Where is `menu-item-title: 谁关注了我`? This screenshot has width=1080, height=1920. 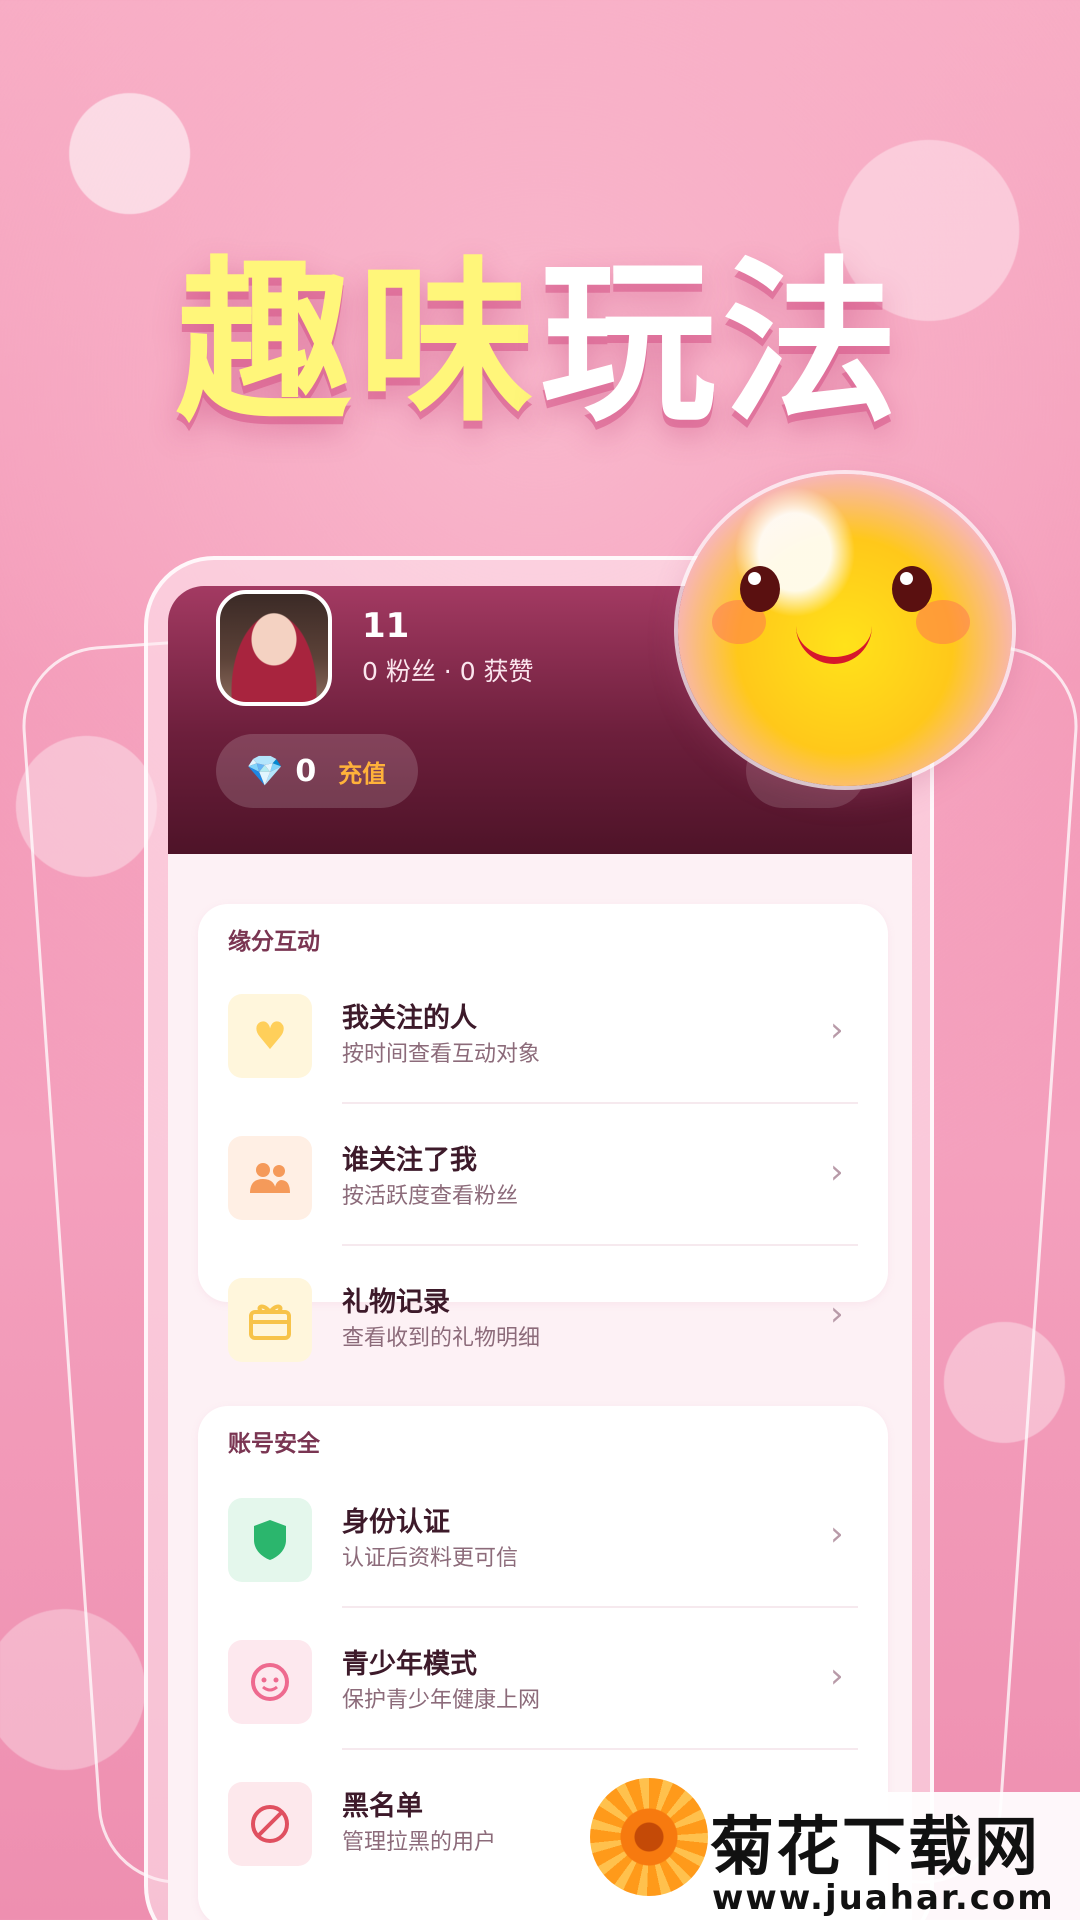 menu-item-title: 谁关注了我 is located at coordinates (409, 1160).